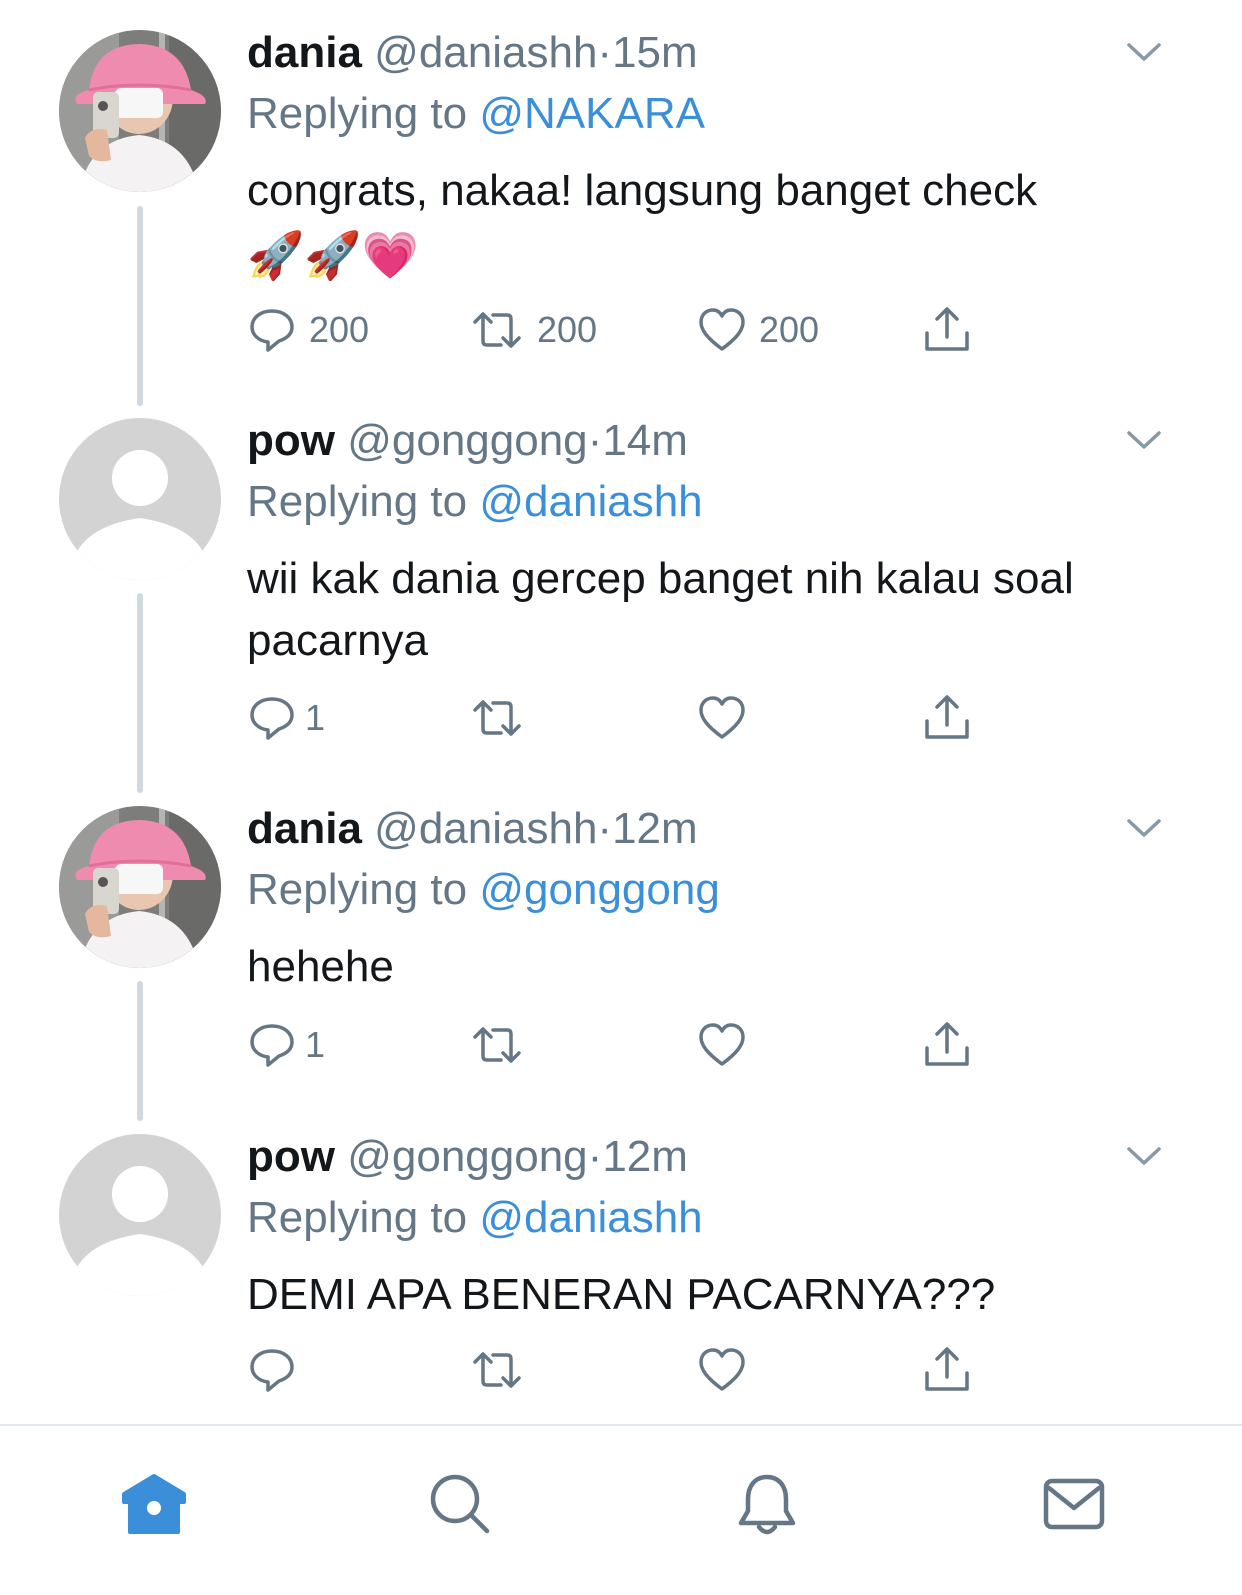 The image size is (1242, 1595). What do you see at coordinates (758, 330) in the screenshot?
I see `like-button: 200` at bounding box center [758, 330].